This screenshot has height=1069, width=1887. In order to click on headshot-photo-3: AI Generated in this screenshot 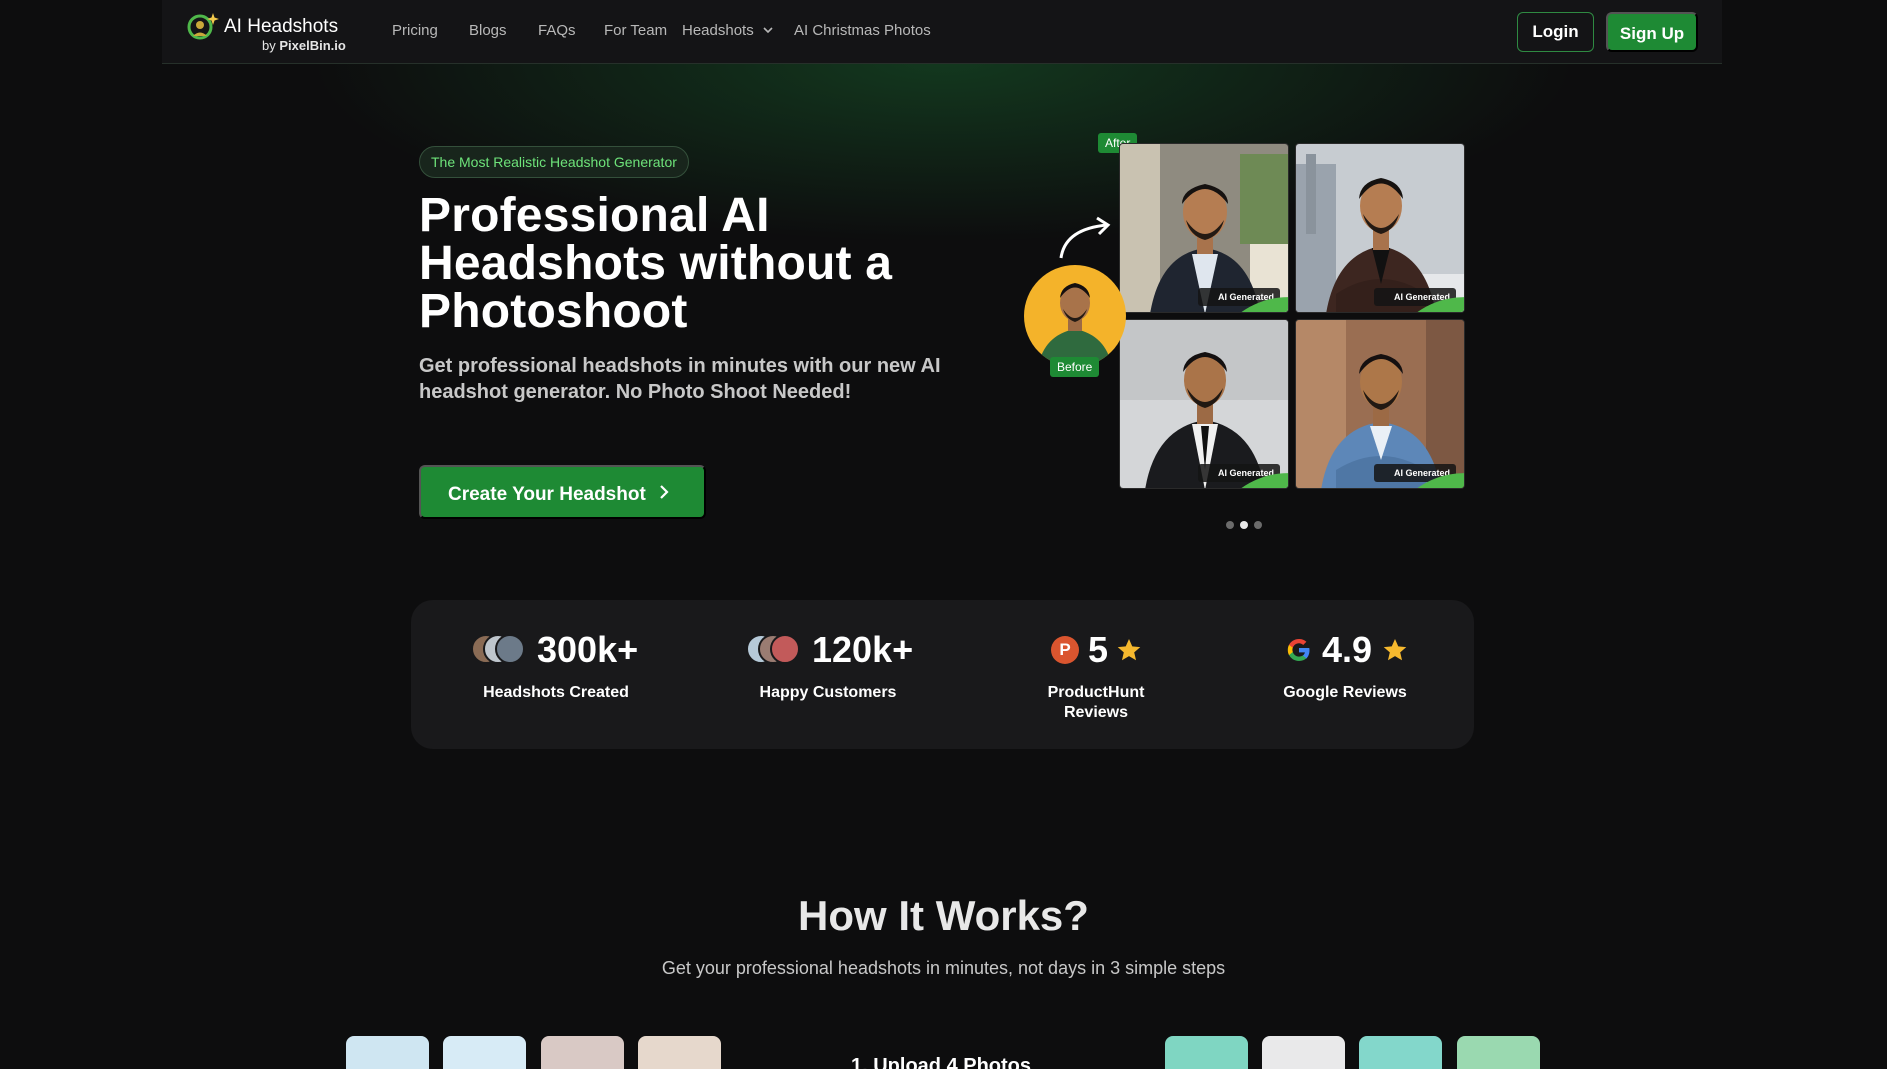, I will do `click(1204, 404)`.